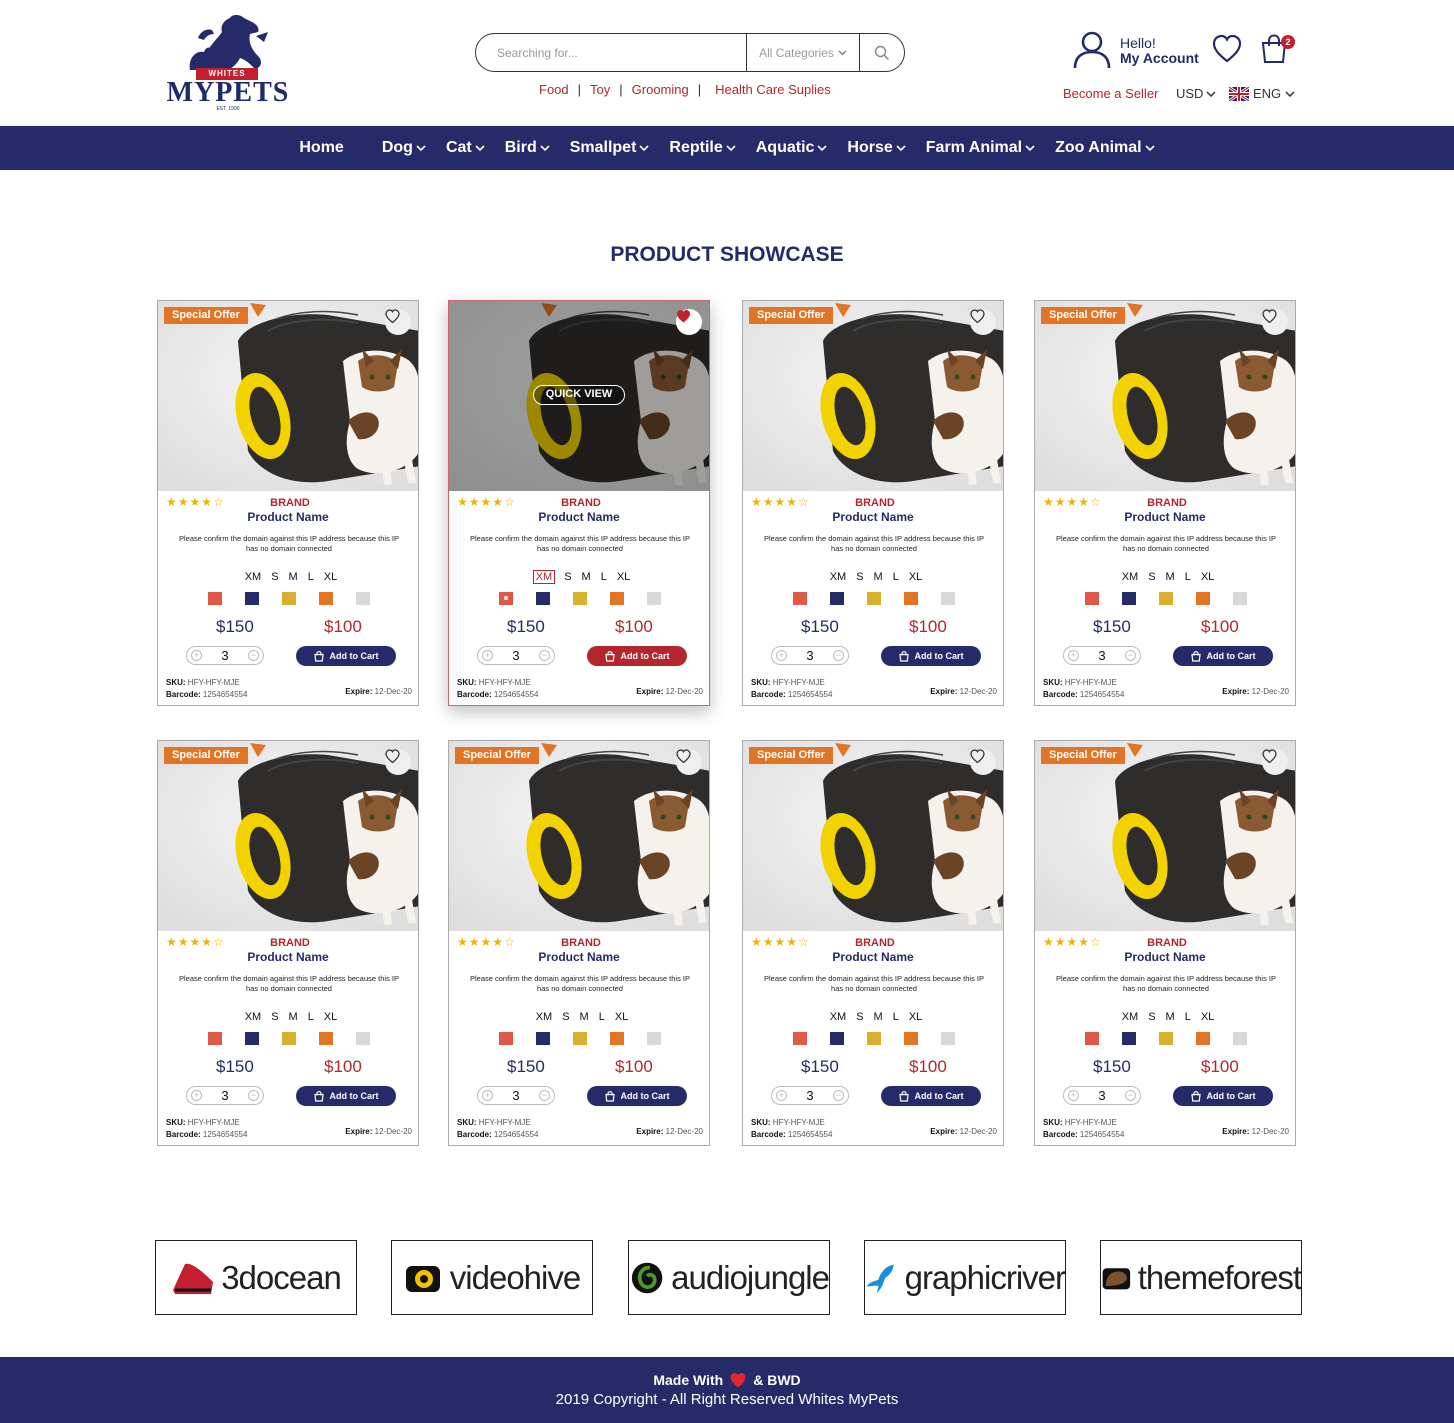 Image resolution: width=1454 pixels, height=1423 pixels. Describe the element at coordinates (1110, 93) in the screenshot. I see `become-seller-link: Become a Seller` at that location.